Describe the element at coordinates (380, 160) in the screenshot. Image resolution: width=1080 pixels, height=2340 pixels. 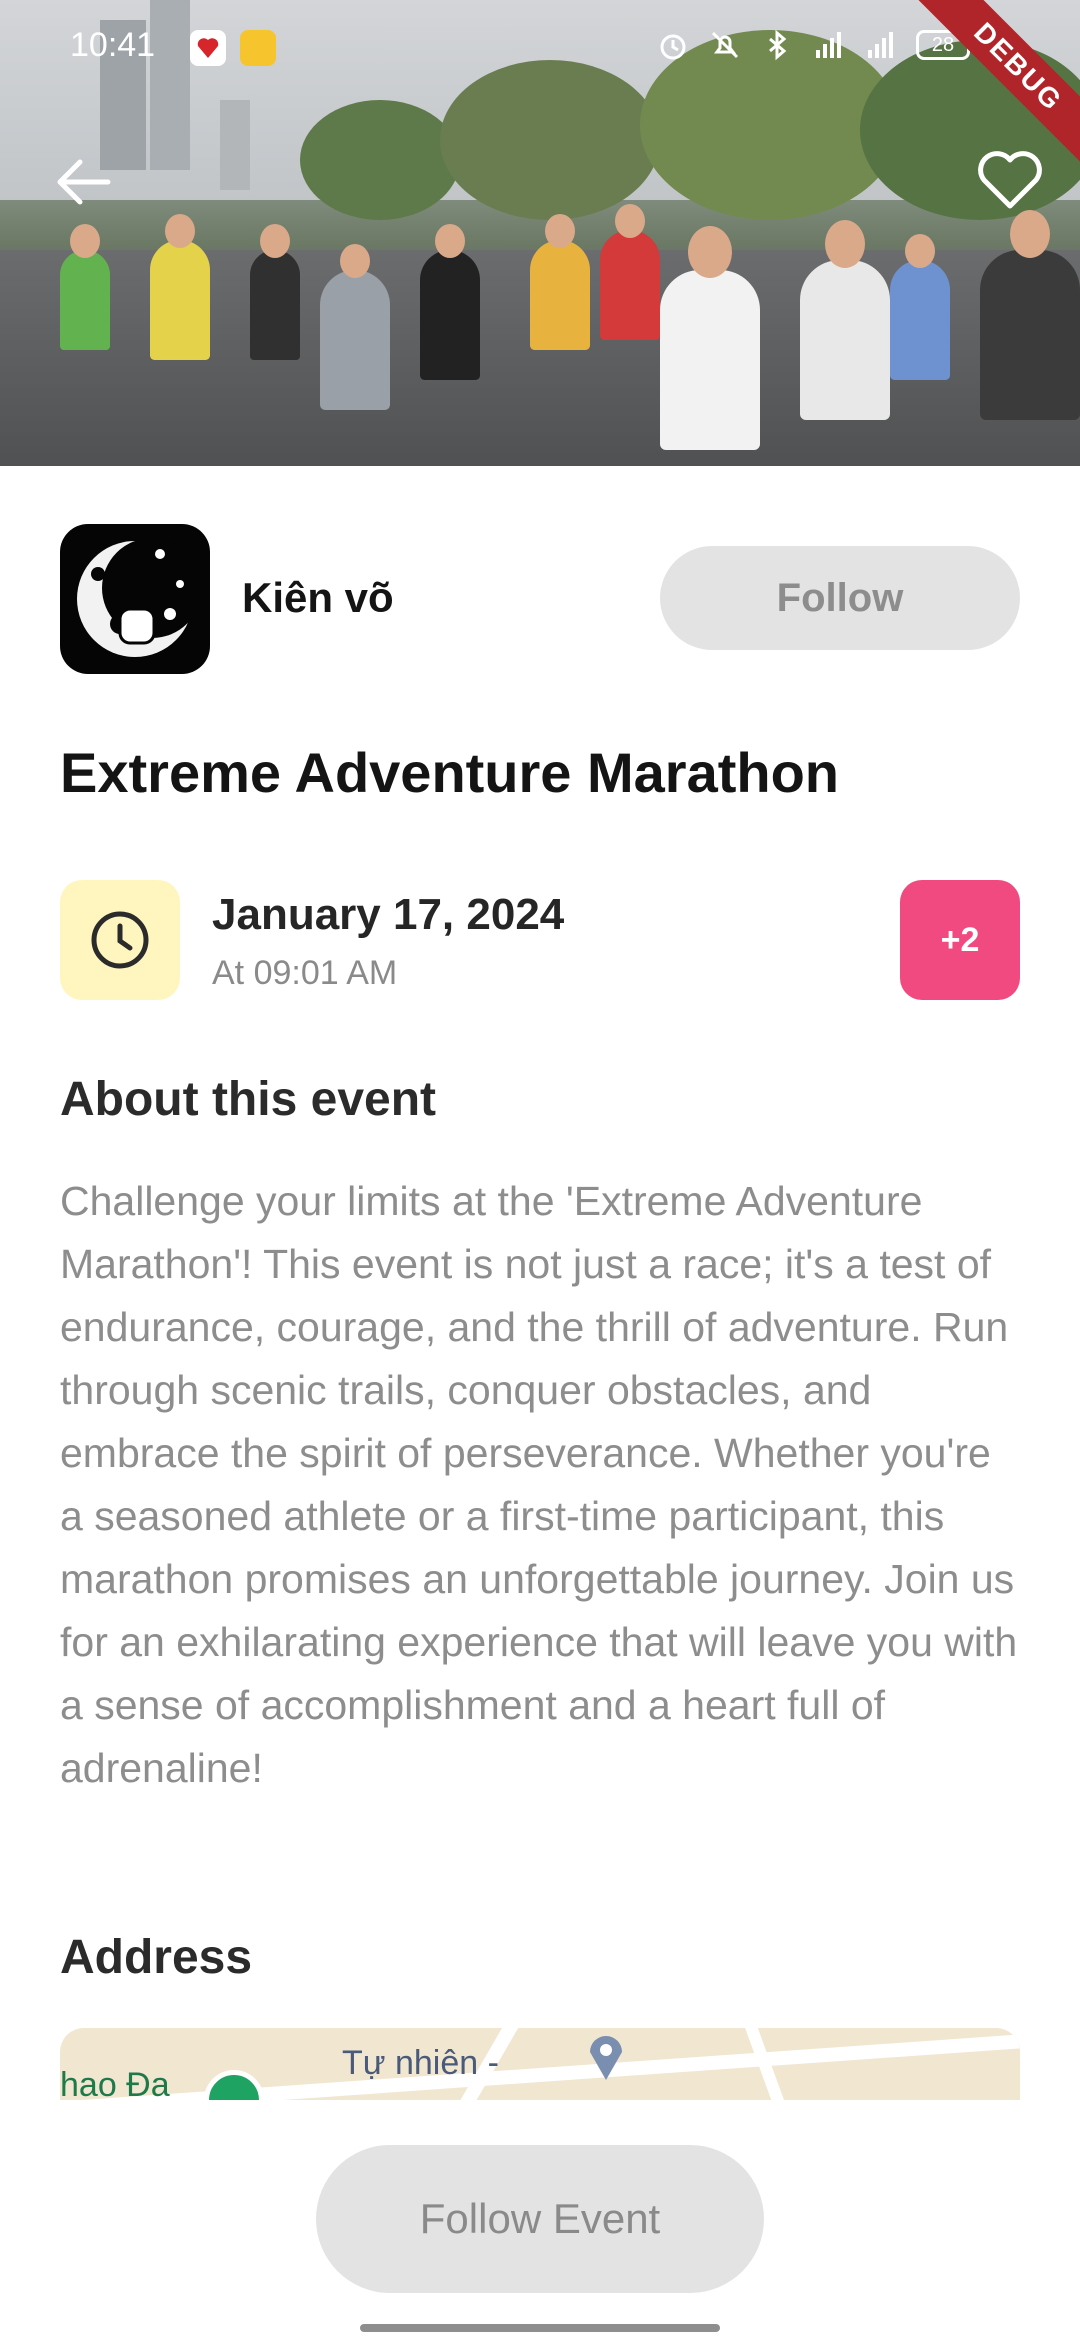
I see `cover-tree` at that location.